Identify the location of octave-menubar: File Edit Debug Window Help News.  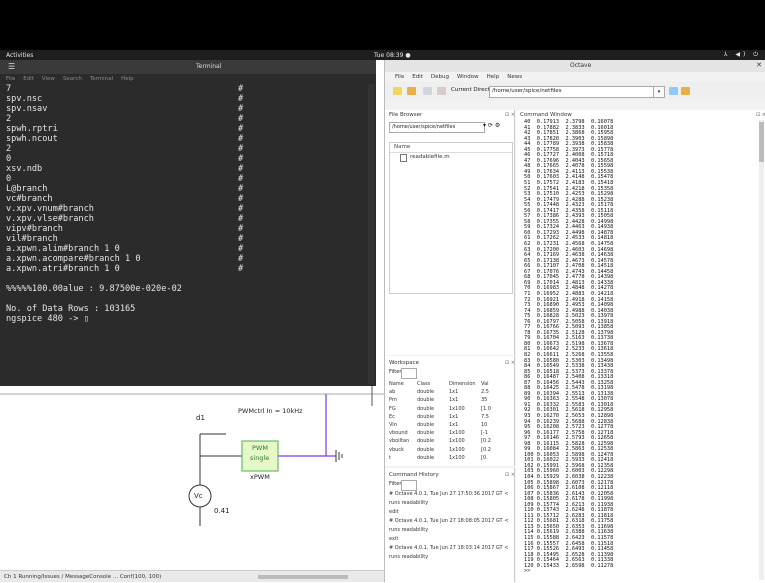
(575, 77).